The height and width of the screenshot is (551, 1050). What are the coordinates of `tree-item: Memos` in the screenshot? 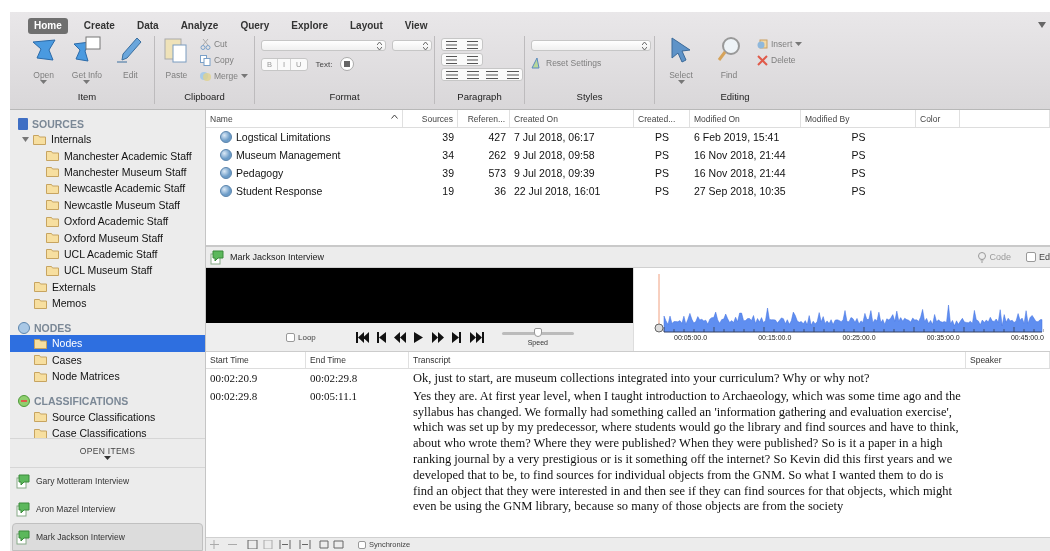 It's located at (107, 303).